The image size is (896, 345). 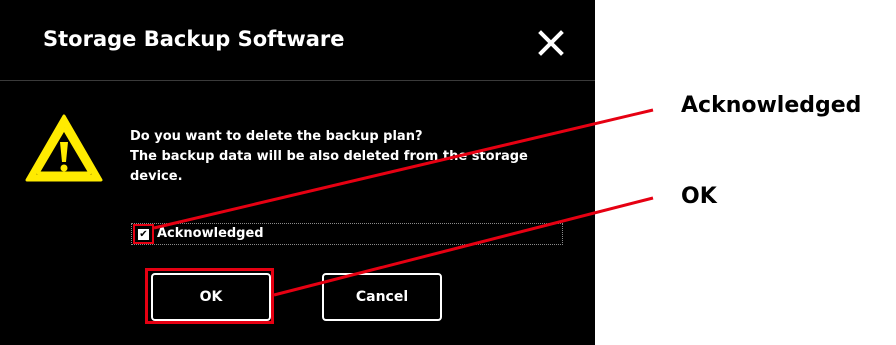 What do you see at coordinates (463, 246) in the screenshot?
I see `callout-line-ok` at bounding box center [463, 246].